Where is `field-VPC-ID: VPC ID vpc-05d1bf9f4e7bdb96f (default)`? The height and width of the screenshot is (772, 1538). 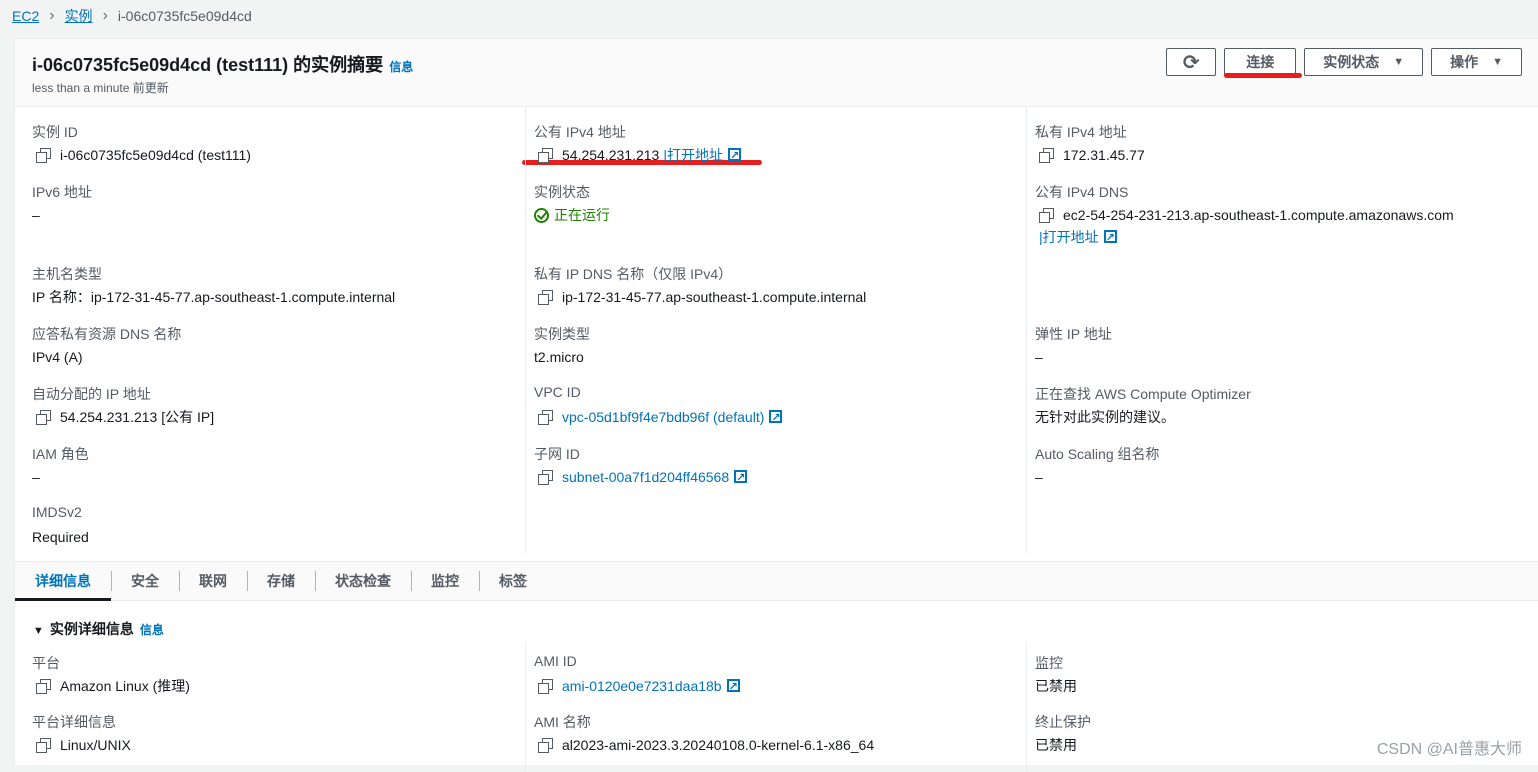 field-VPC-ID: VPC ID vpc-05d1bf9f4e7bdb96f (default) is located at coordinates (774, 406).